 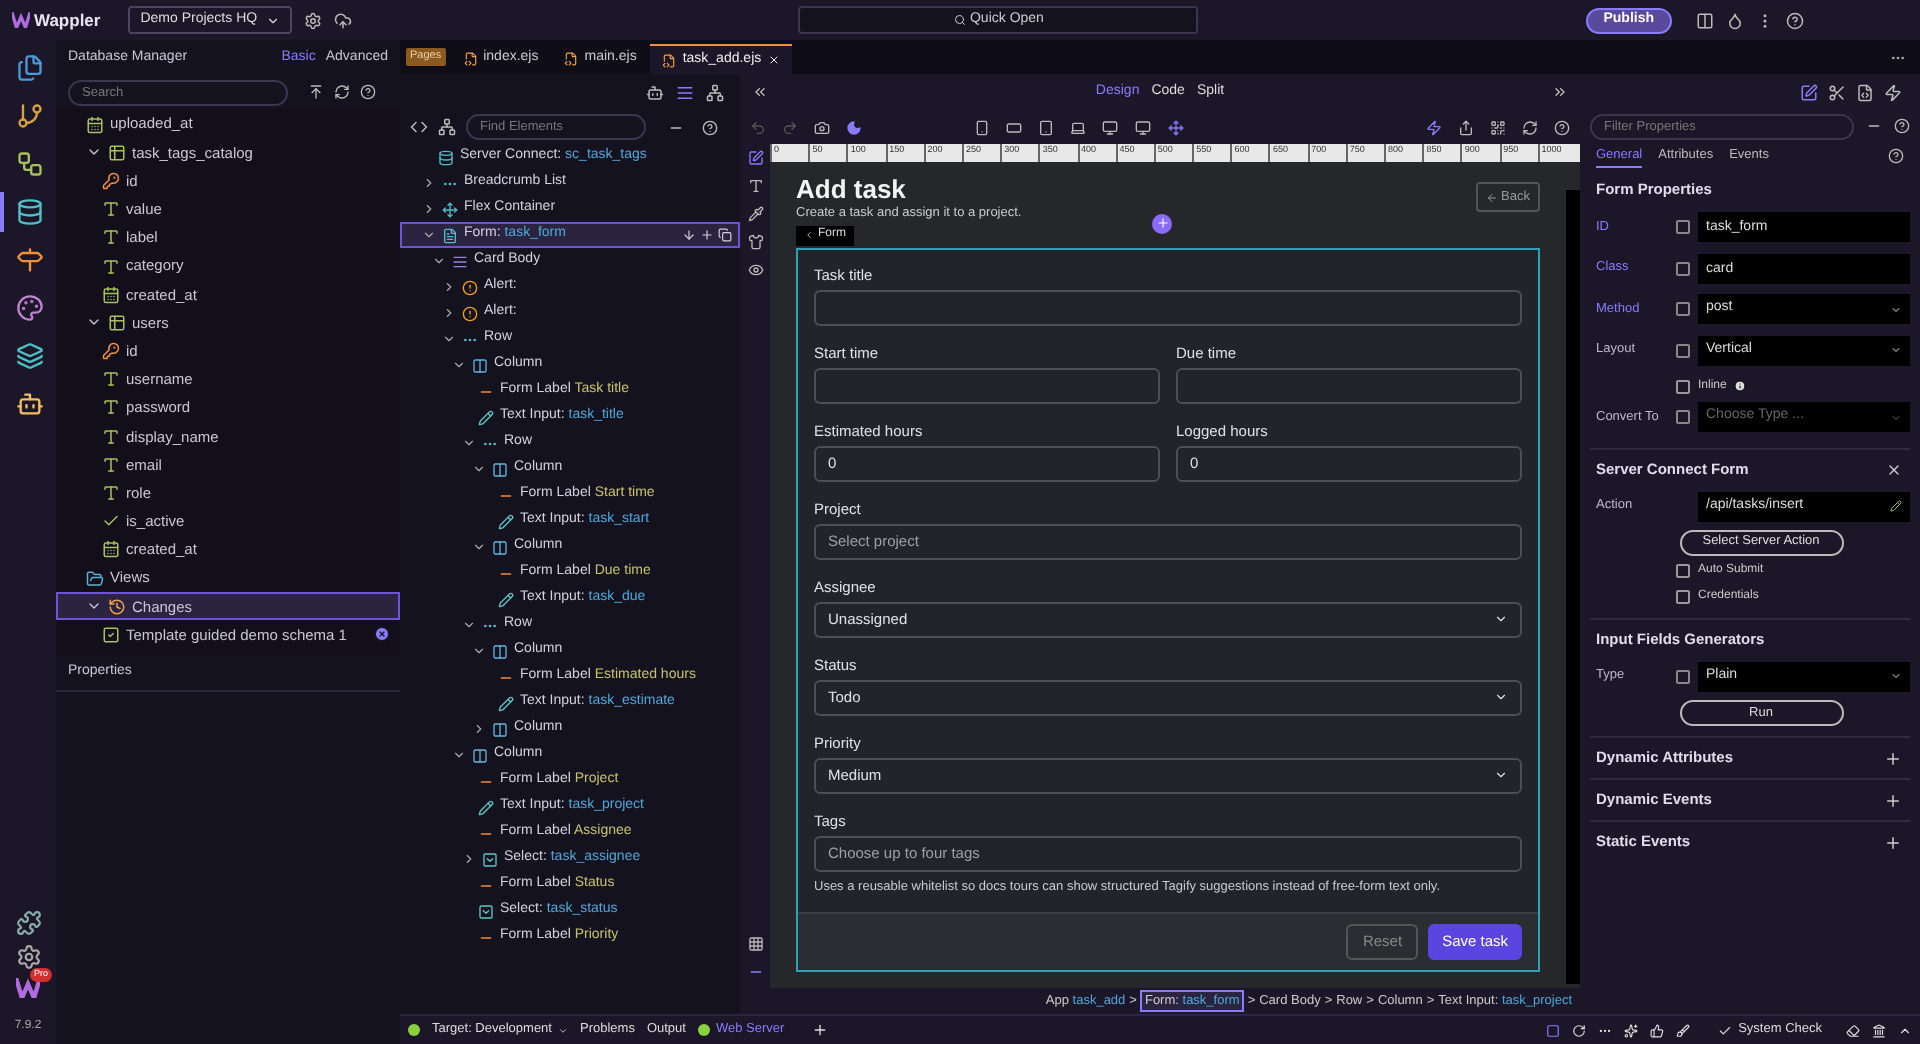 I want to click on moon-icon, so click(x=854, y=127).